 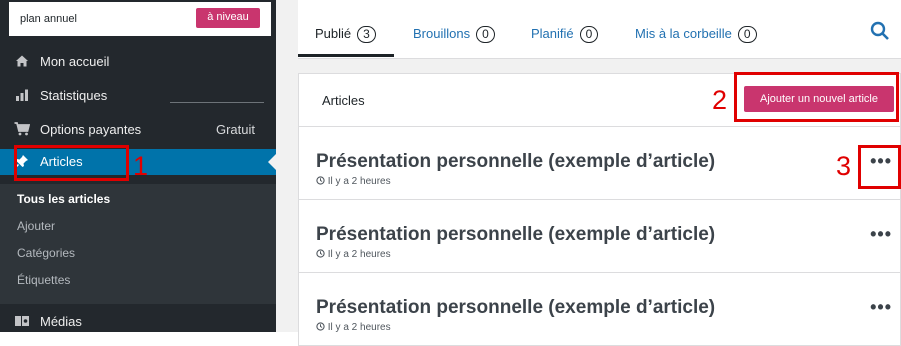 I want to click on tab-label: Planifié, so click(x=552, y=33).